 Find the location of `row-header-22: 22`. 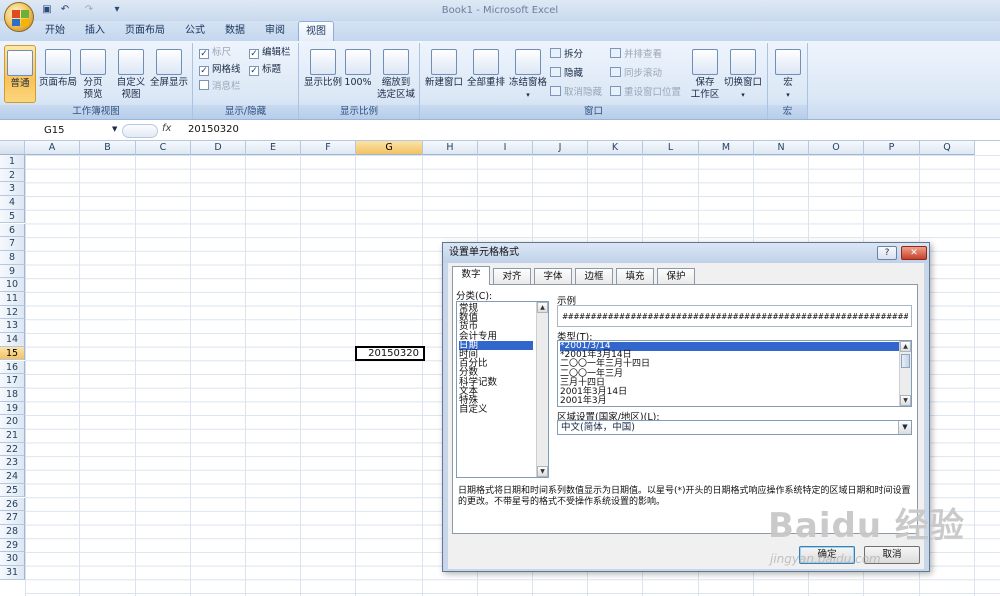

row-header-22: 22 is located at coordinates (12, 449).